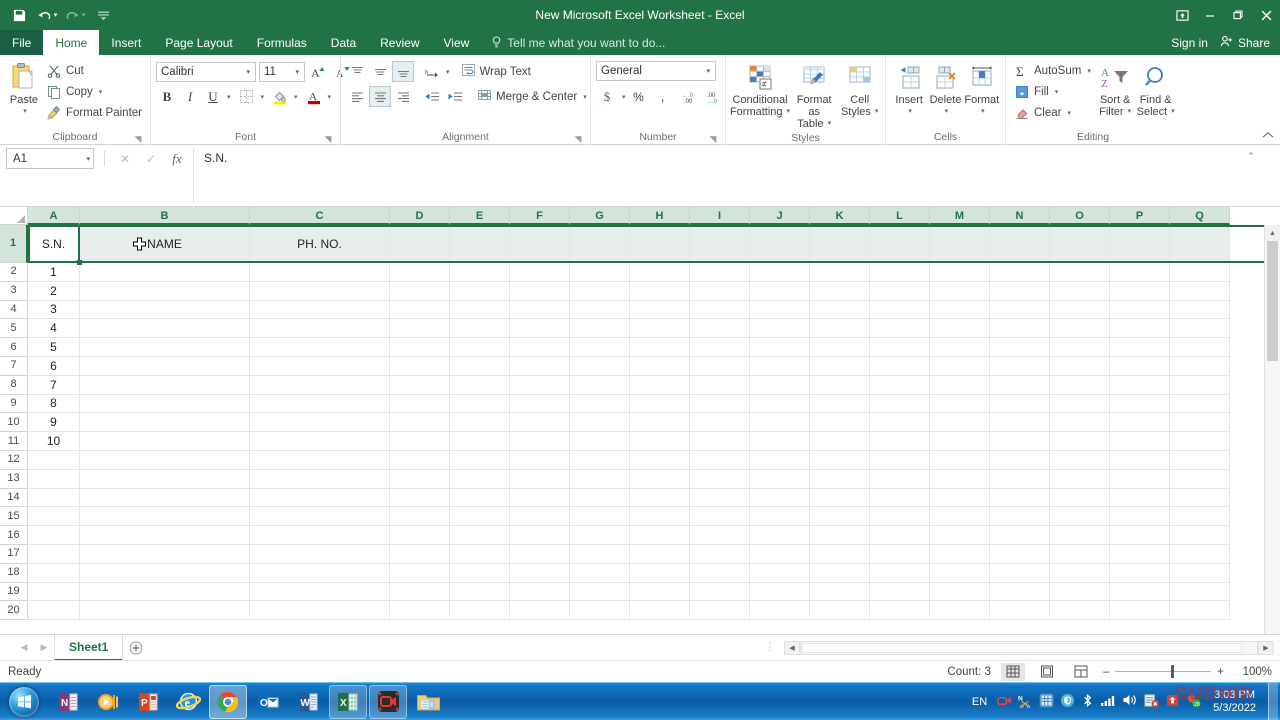  Describe the element at coordinates (1022, 647) in the screenshot. I see `horizontal-scroll-thumb` at that location.